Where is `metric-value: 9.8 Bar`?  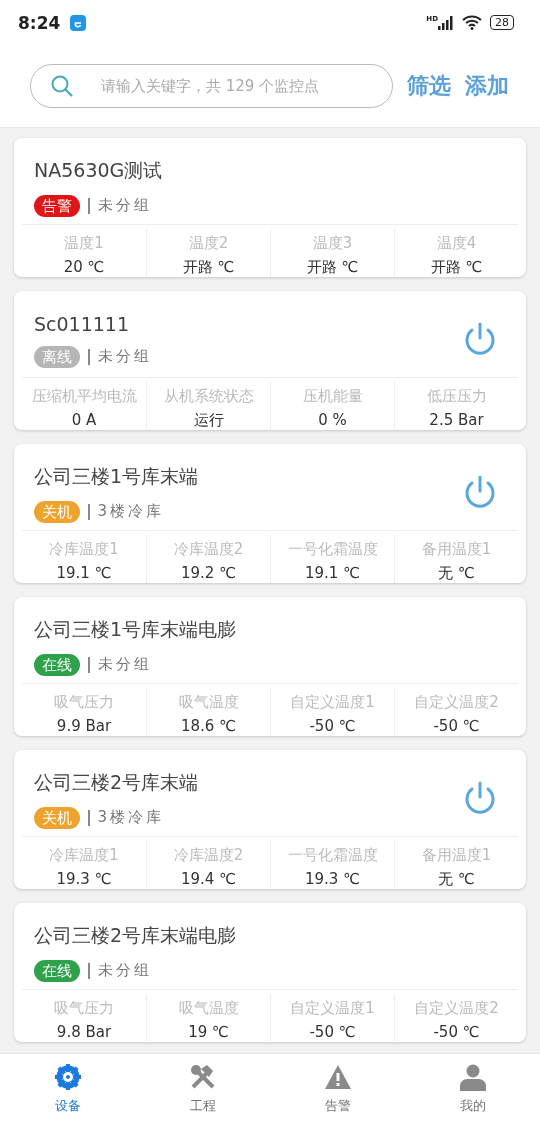 metric-value: 9.8 Bar is located at coordinates (84, 1032).